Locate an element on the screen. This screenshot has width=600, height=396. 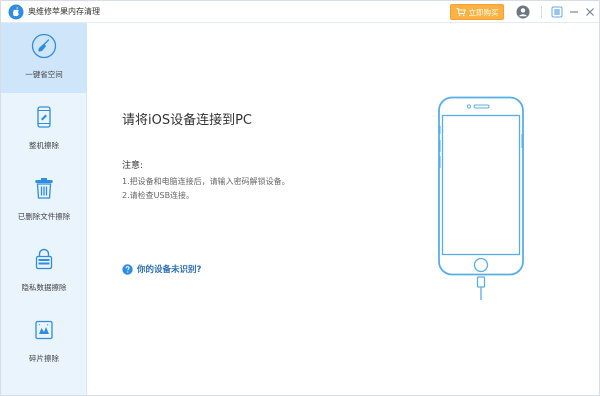
fragment-icon is located at coordinates (44, 330).